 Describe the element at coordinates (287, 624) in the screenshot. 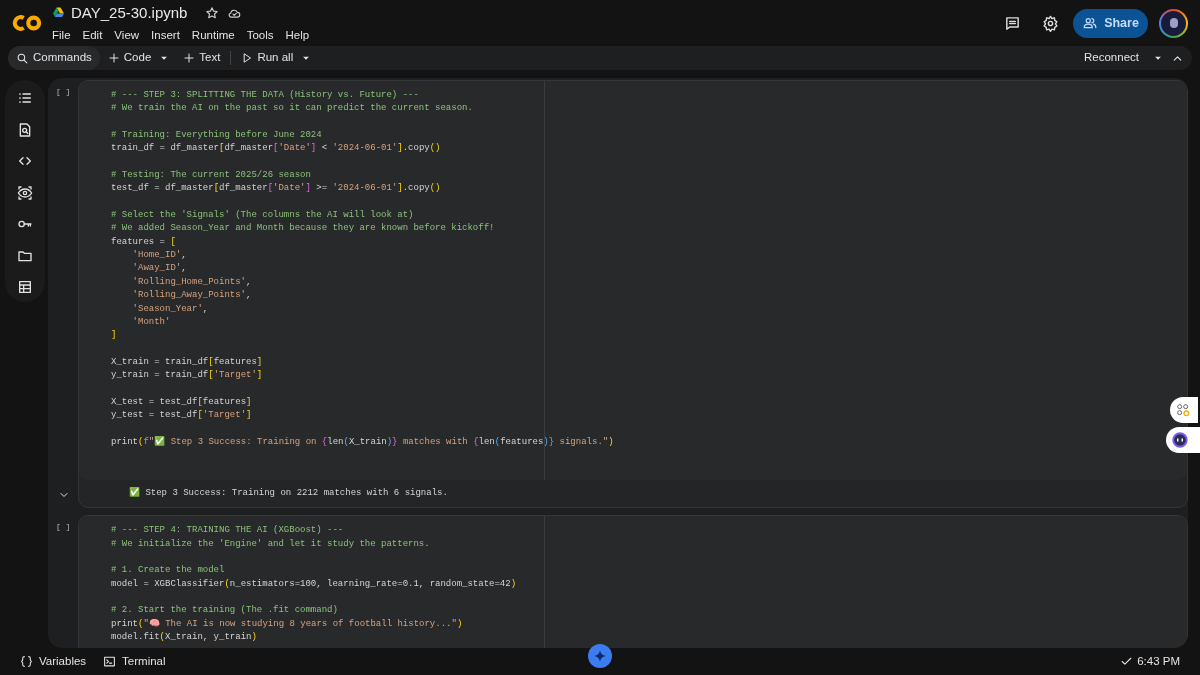

I see `code-line: print("🧠 The AI is now studying 8 years of football history...")` at that location.